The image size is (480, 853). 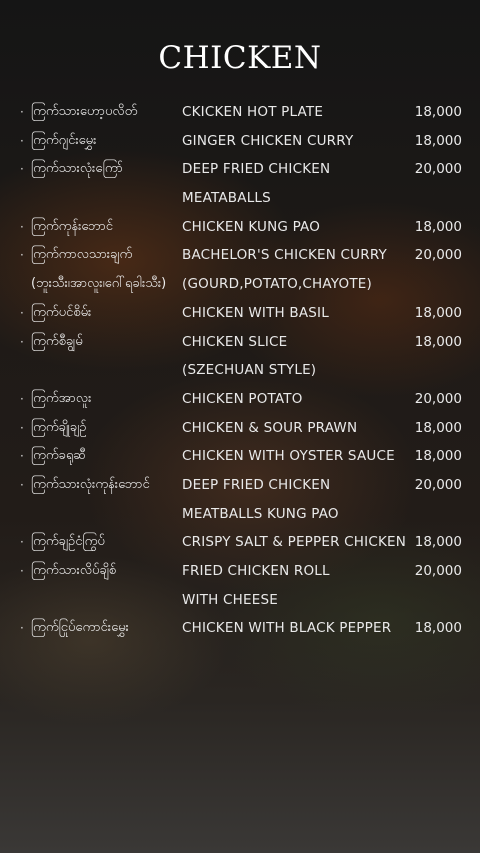 I want to click on menu-title: CHICKEN, so click(x=240, y=58).